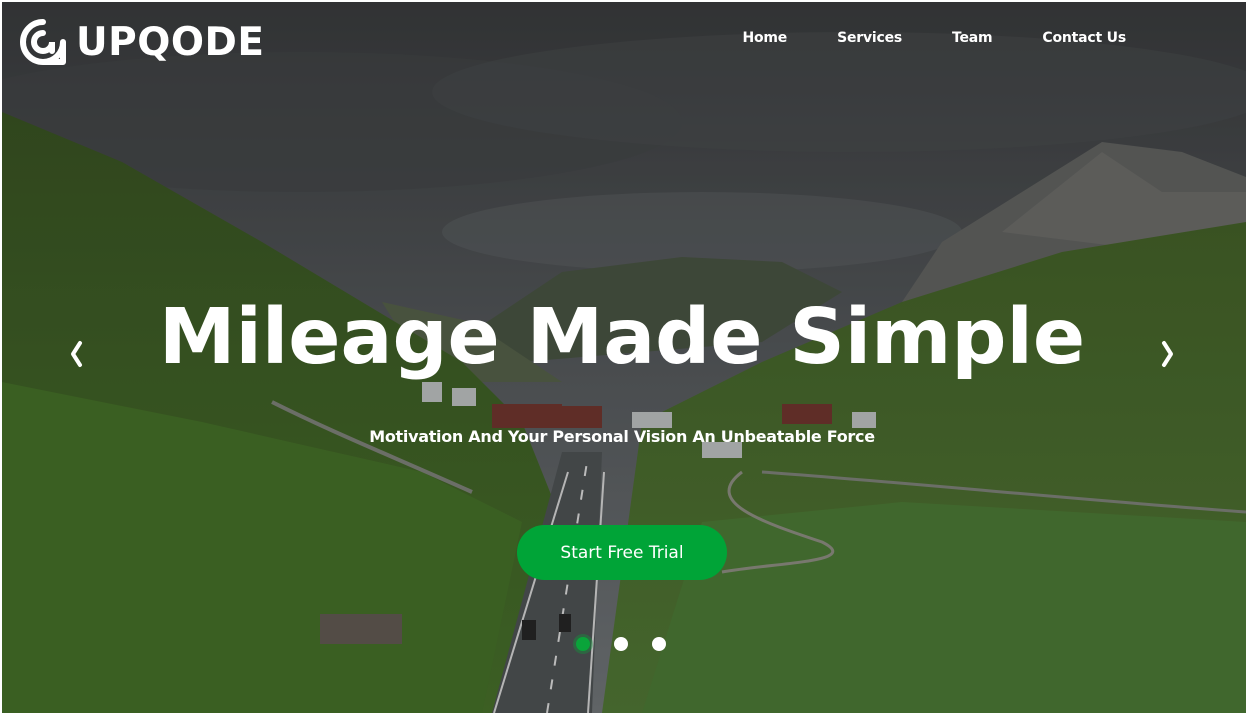 The height and width of the screenshot is (713, 1246). I want to click on nav-item-services: Services, so click(869, 38).